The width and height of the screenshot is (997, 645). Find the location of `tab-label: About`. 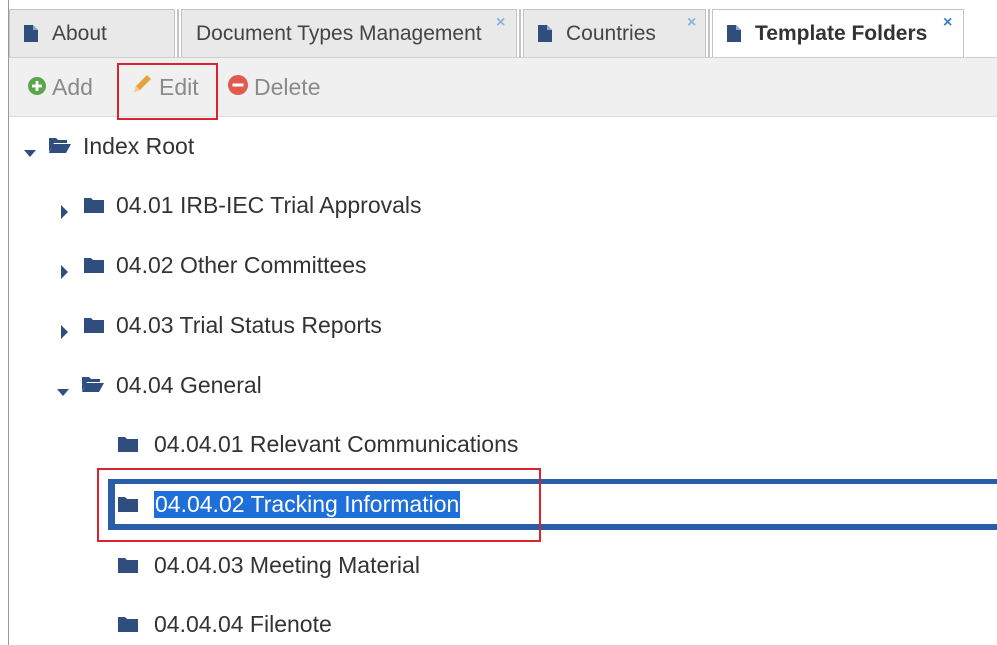

tab-label: About is located at coordinates (79, 33).